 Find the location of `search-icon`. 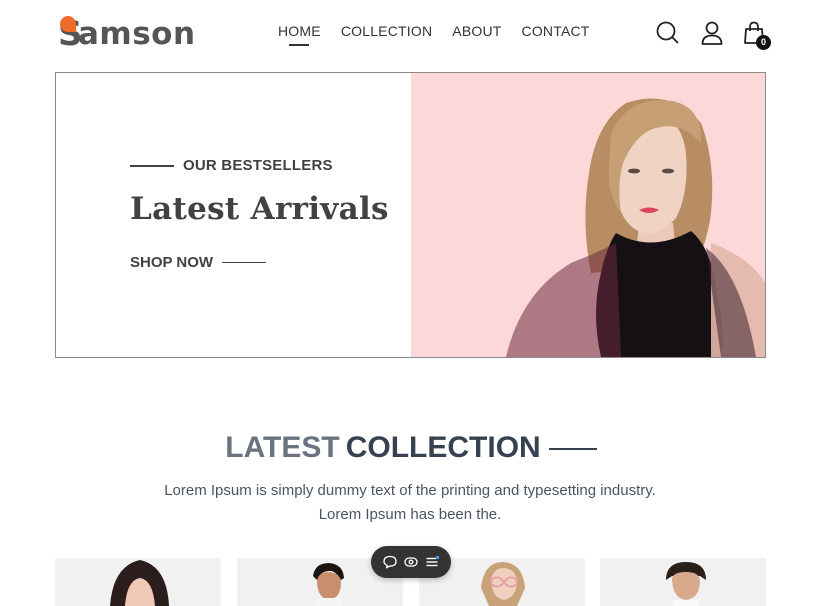

search-icon is located at coordinates (668, 33).